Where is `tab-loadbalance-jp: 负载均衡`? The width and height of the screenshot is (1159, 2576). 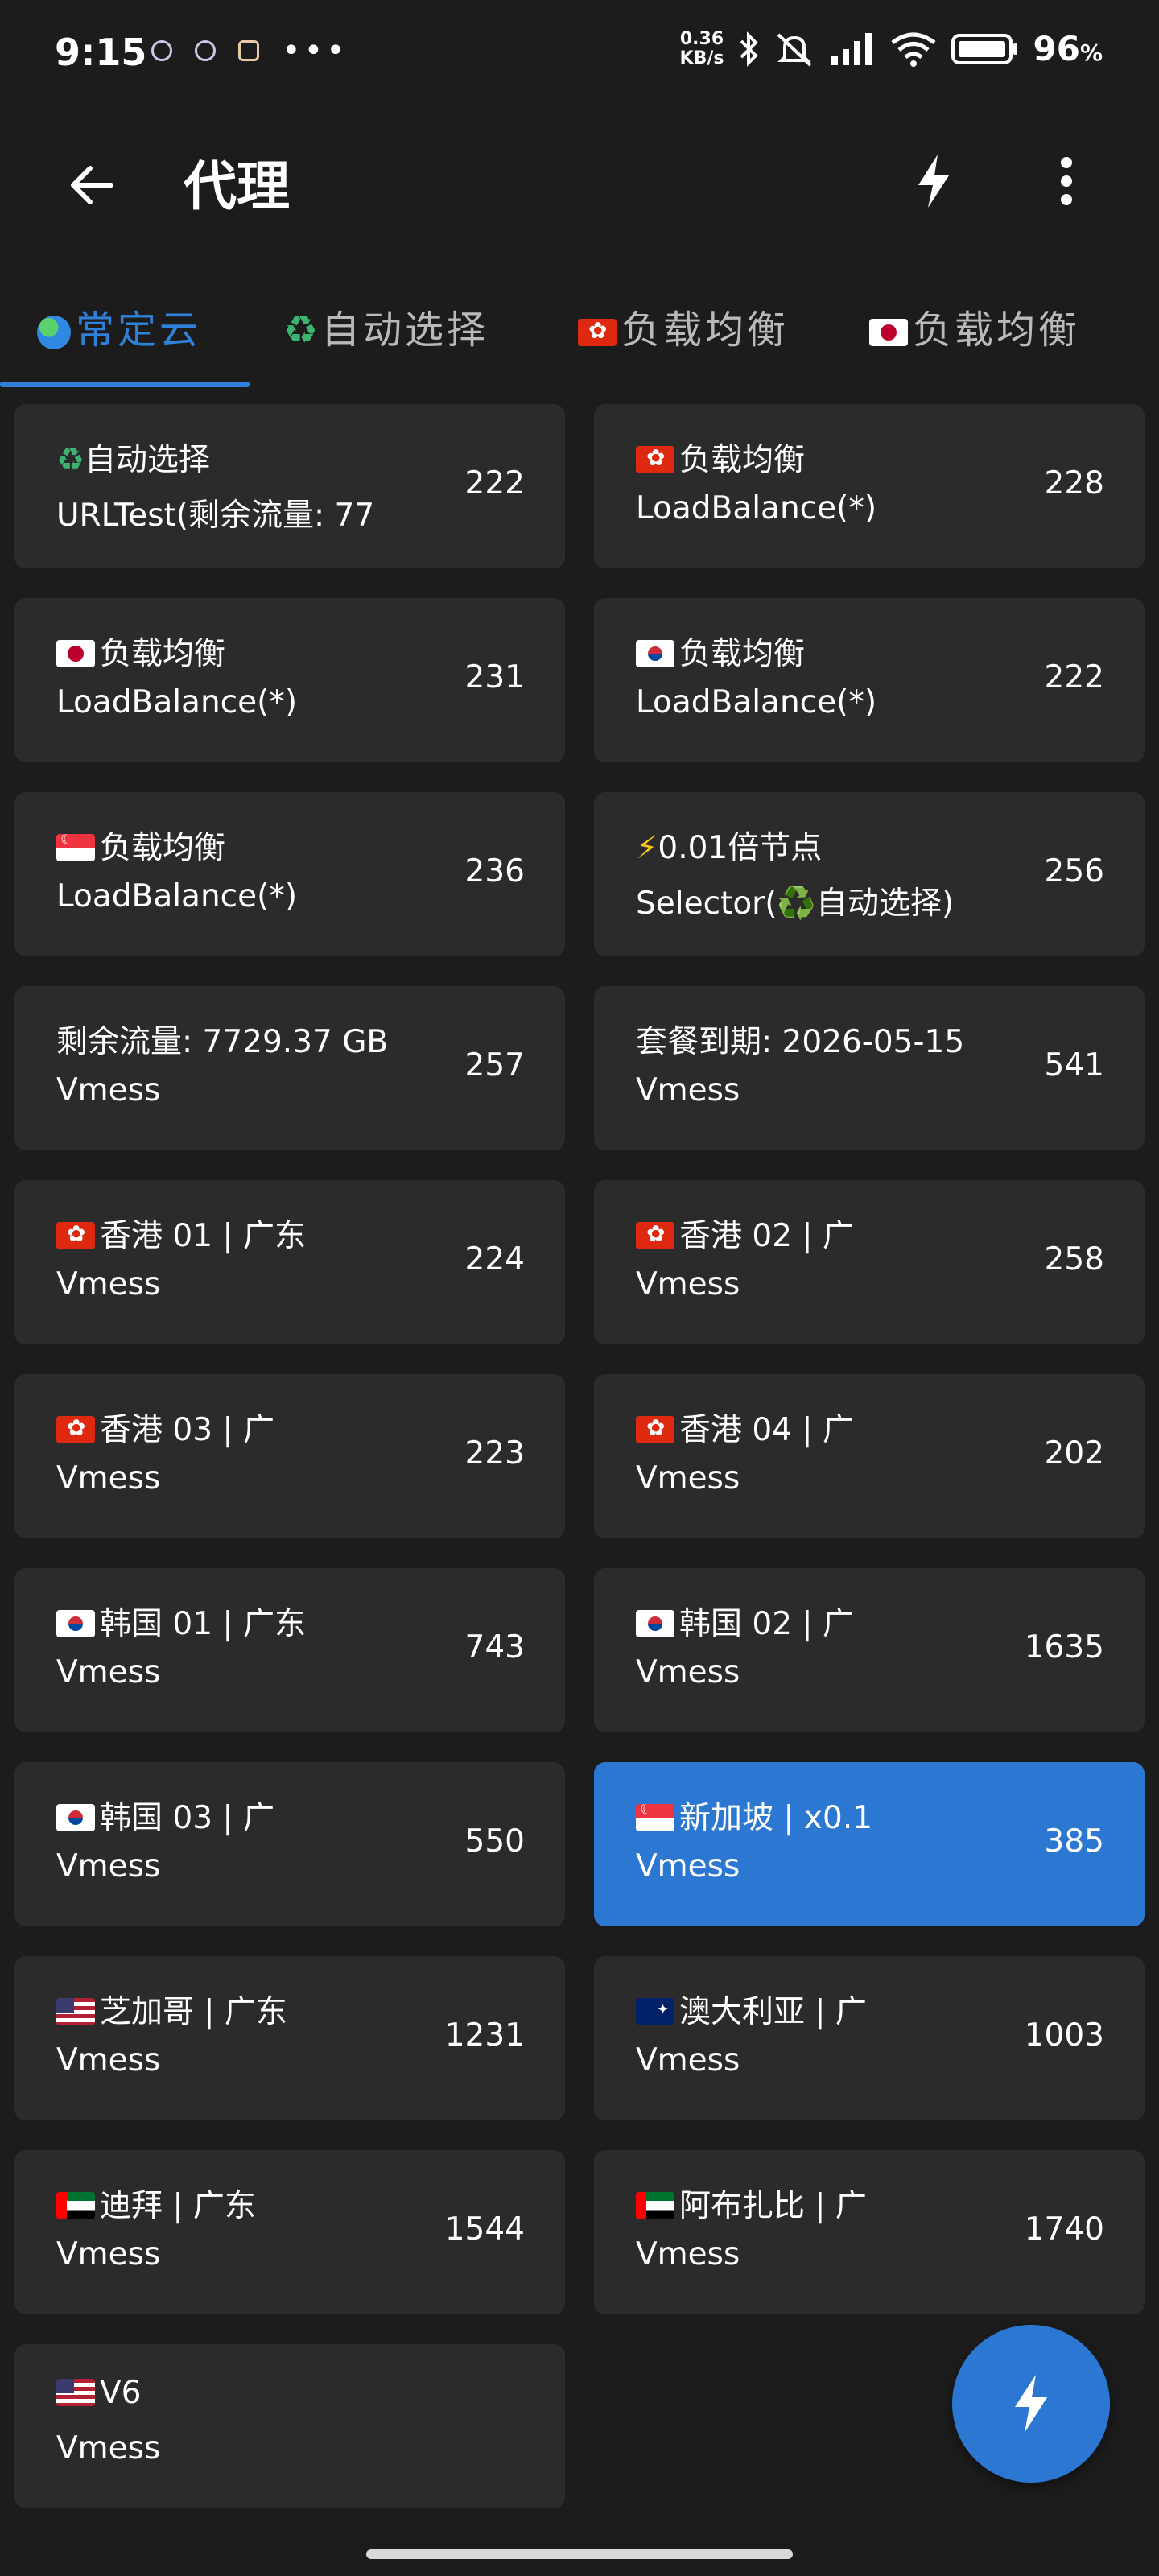 tab-loadbalance-jp: 负载均衡 is located at coordinates (974, 326).